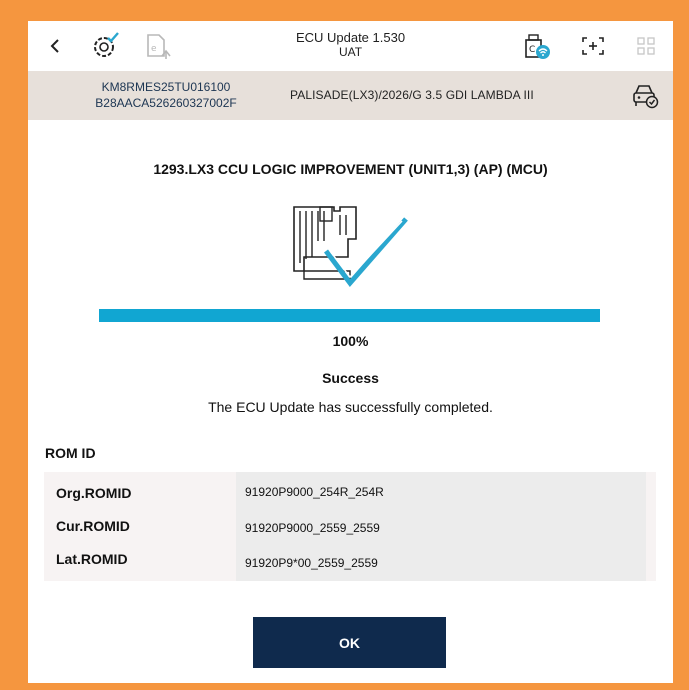 This screenshot has width=689, height=690. I want to click on grid-menu-icon, so click(646, 46).